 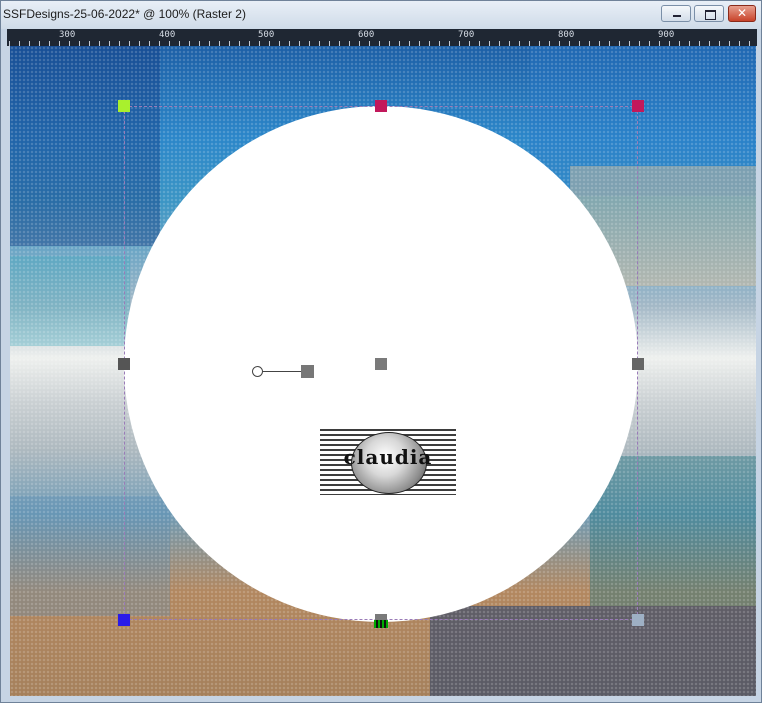 I want to click on ruler-label: 500, so click(x=266, y=35).